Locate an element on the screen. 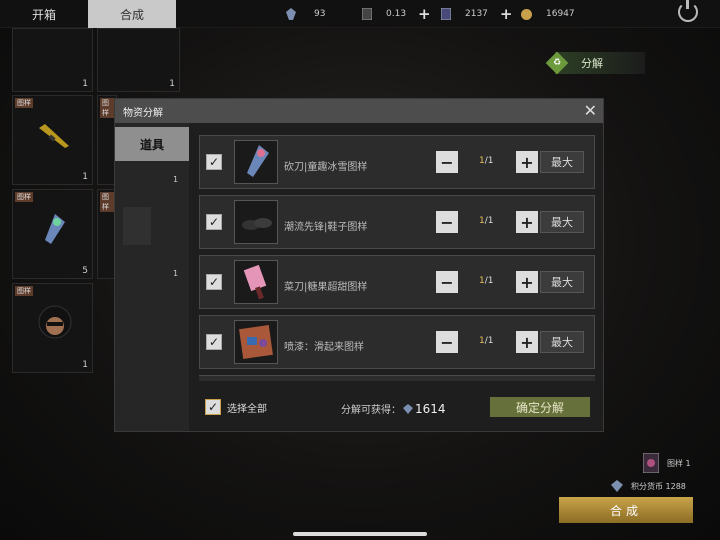 The height and width of the screenshot is (540, 720). tab-open-box: 开箱 is located at coordinates (44, 14).